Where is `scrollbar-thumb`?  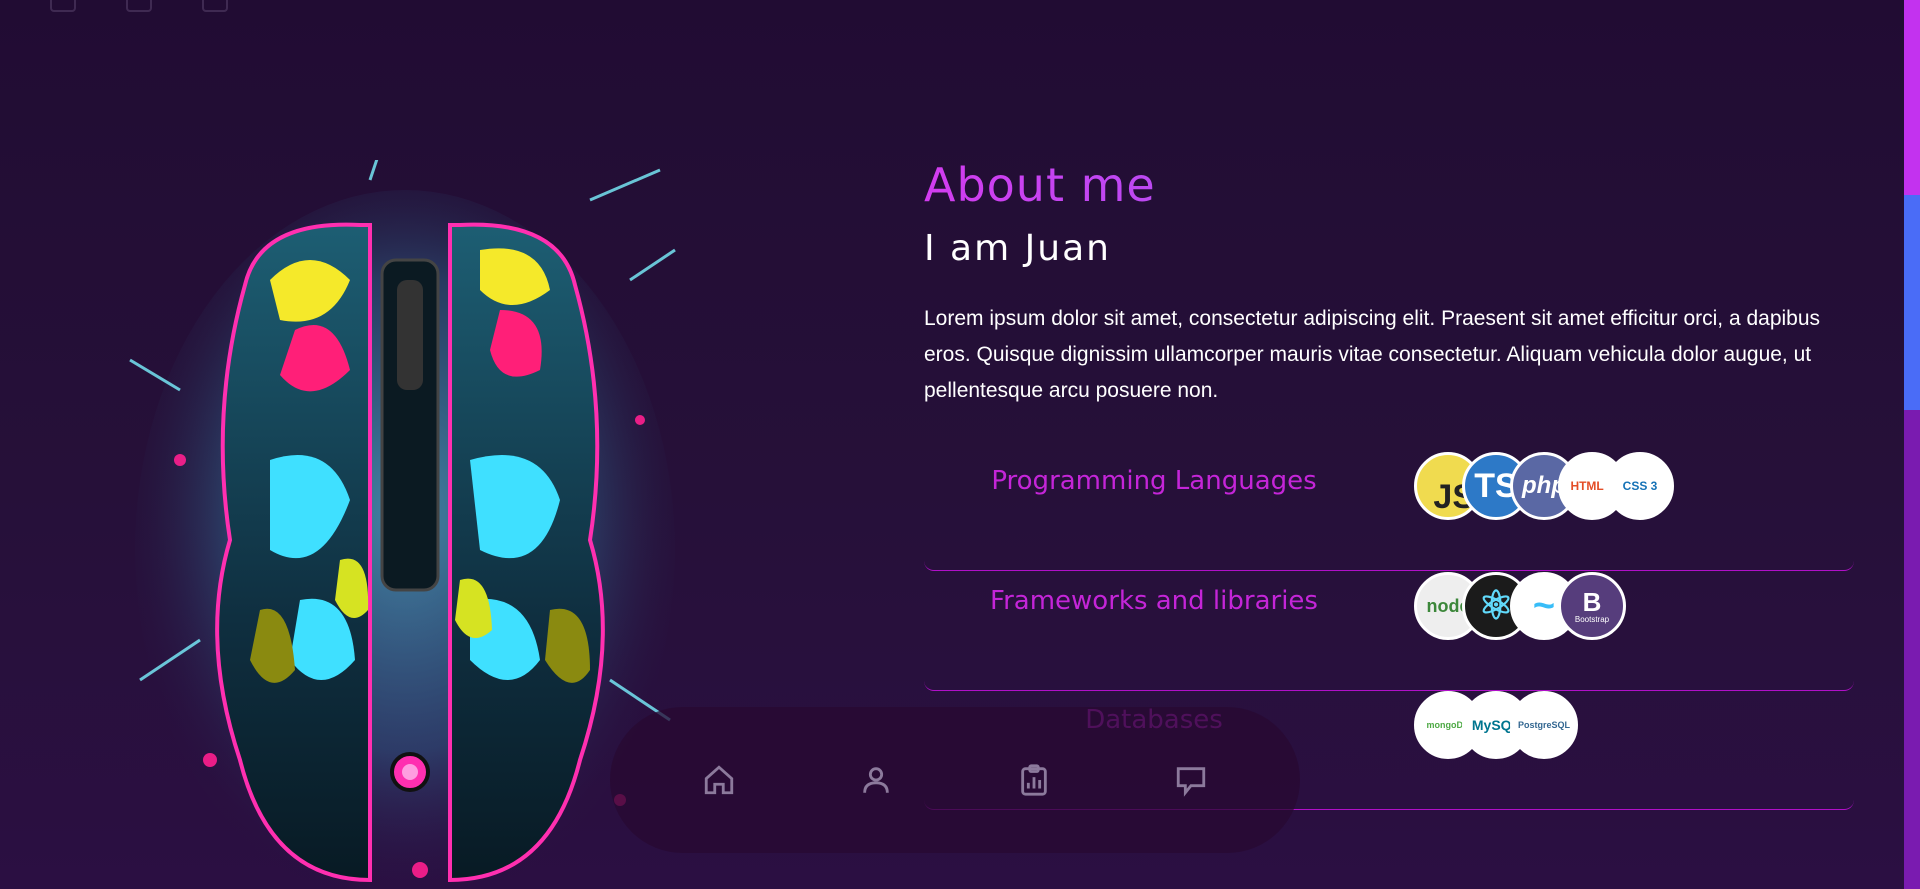 scrollbar-thumb is located at coordinates (1912, 444).